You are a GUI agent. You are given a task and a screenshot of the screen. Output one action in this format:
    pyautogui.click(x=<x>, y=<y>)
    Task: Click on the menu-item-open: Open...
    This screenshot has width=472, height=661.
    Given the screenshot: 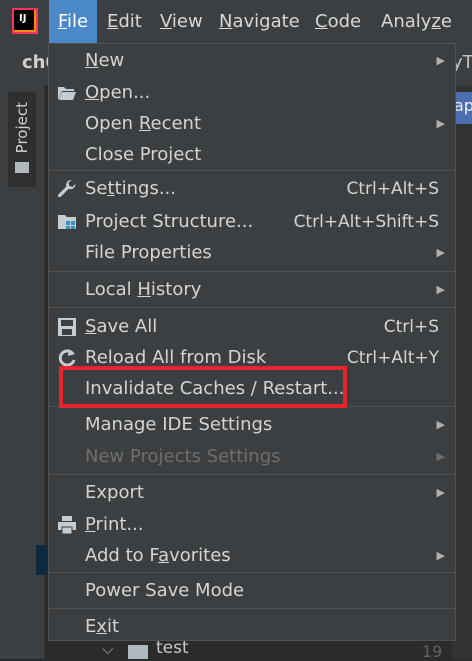 What is the action you would take?
    pyautogui.click(x=252, y=92)
    